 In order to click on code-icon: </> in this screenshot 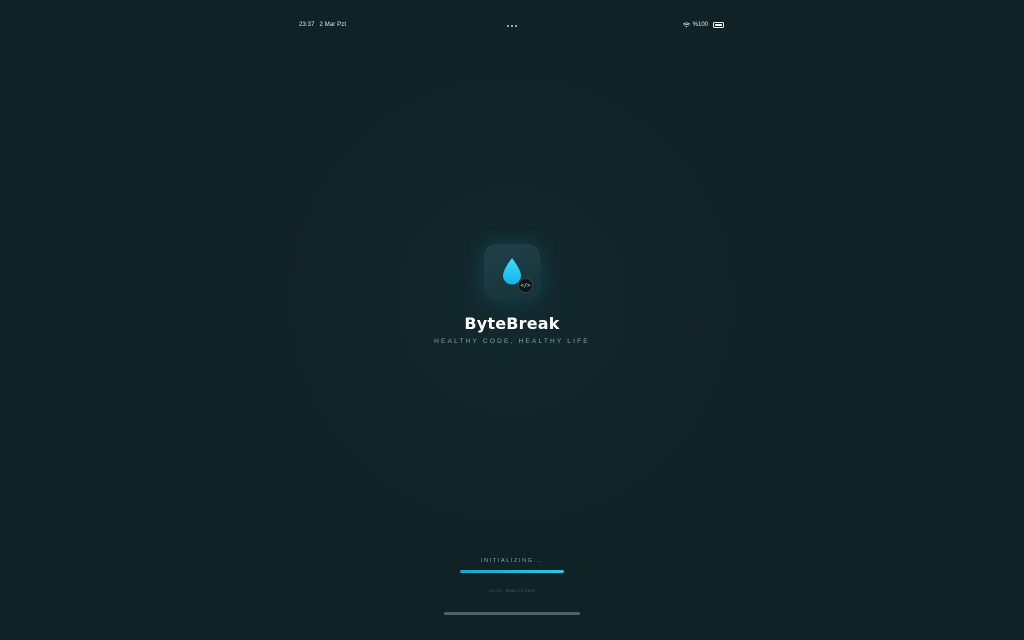, I will do `click(525, 285)`.